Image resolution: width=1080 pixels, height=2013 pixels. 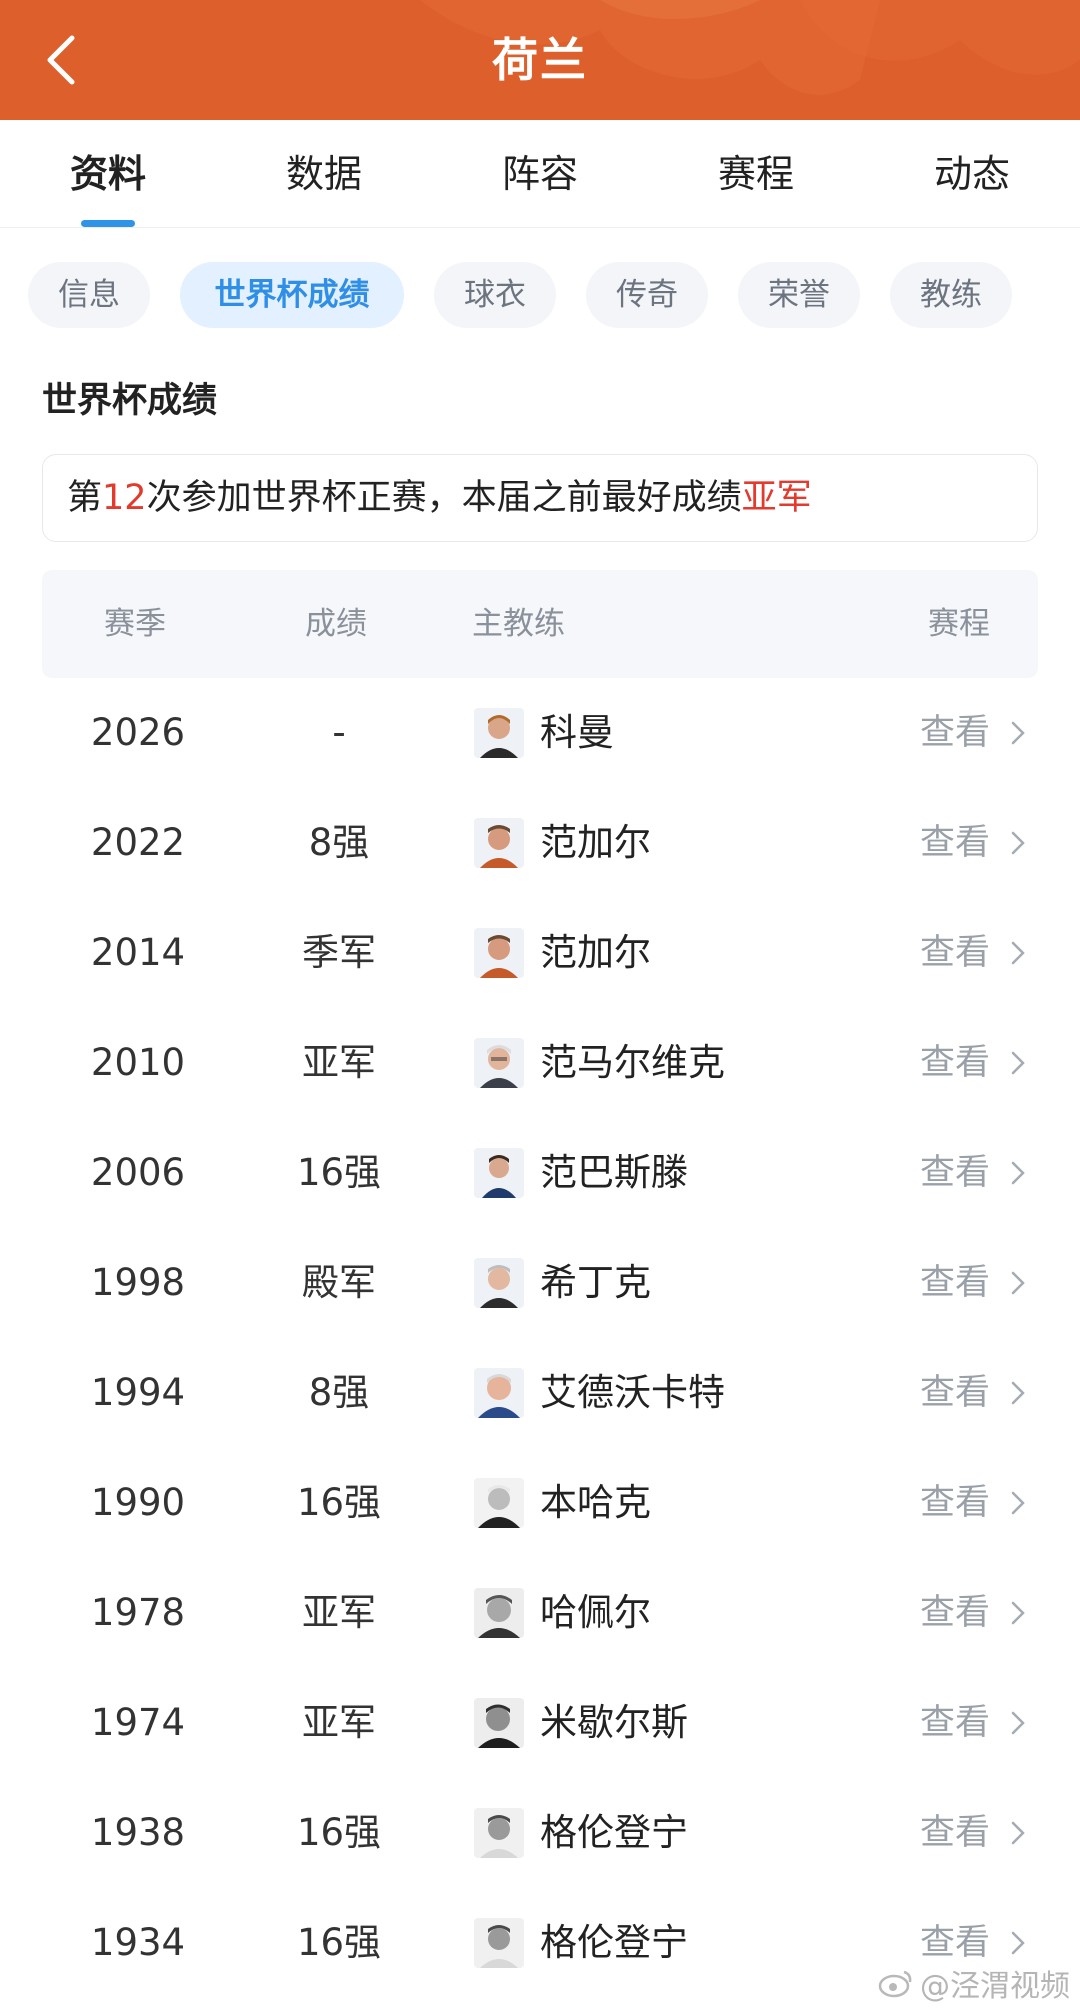 I want to click on coach-name: 哈佩尔, so click(x=595, y=1612).